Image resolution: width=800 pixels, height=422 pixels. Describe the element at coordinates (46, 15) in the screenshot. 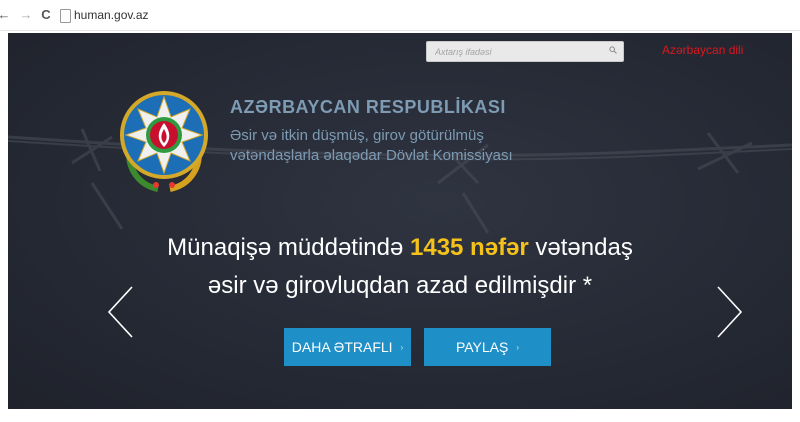

I see `reload-icon: C` at that location.